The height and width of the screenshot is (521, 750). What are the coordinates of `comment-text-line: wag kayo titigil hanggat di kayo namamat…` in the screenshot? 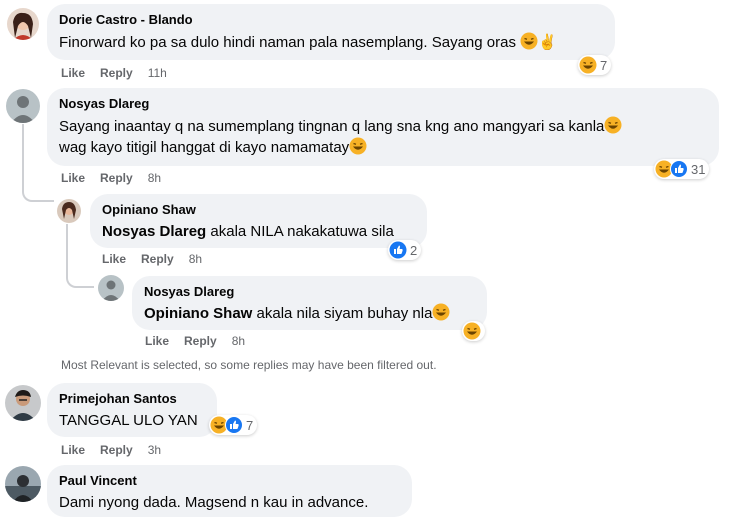 It's located at (383, 147).